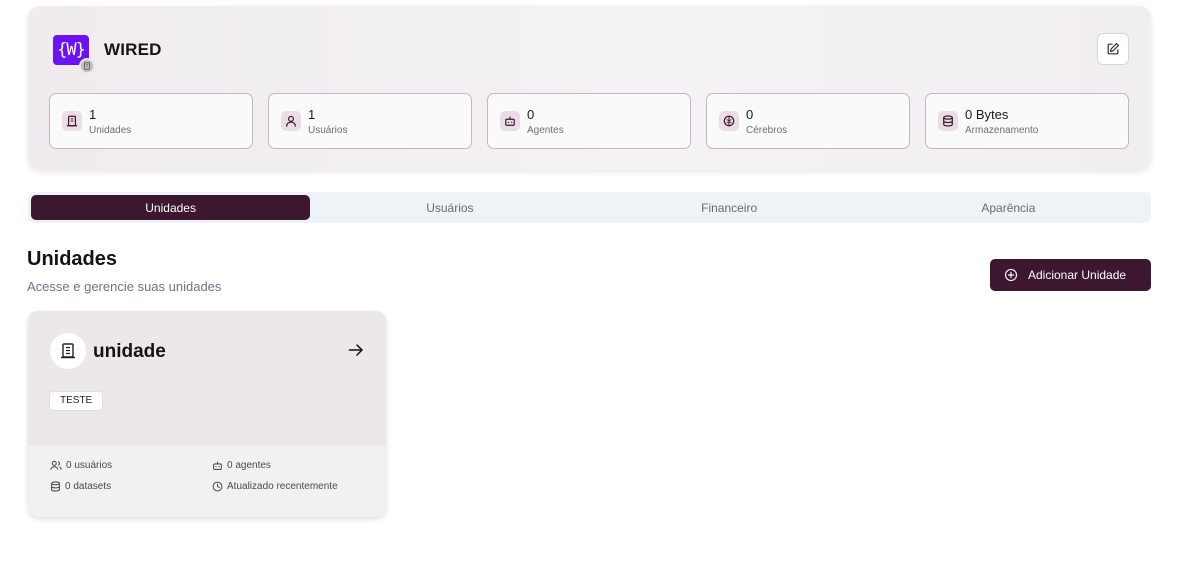 The height and width of the screenshot is (576, 1196). I want to click on stat-card-agentes: 0 Agentes, so click(589, 121).